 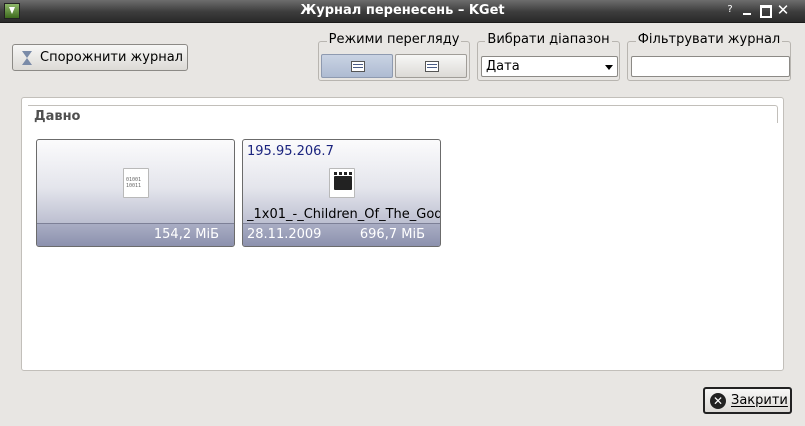 I want to click on video-file-icon, so click(x=342, y=183).